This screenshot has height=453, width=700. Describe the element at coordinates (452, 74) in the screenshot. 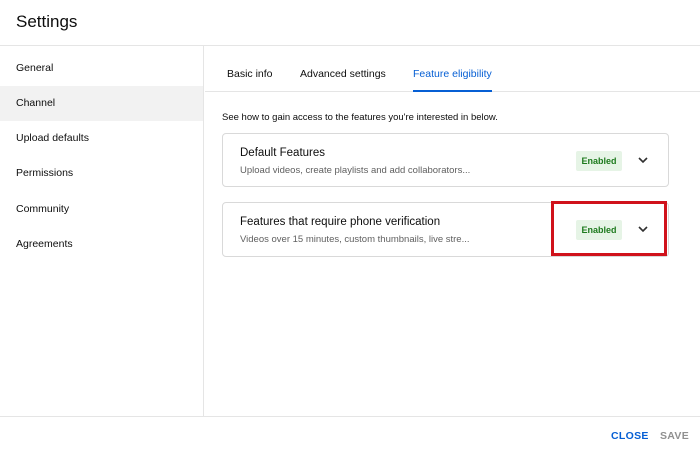

I see `tab-label: Feature eligibility` at that location.